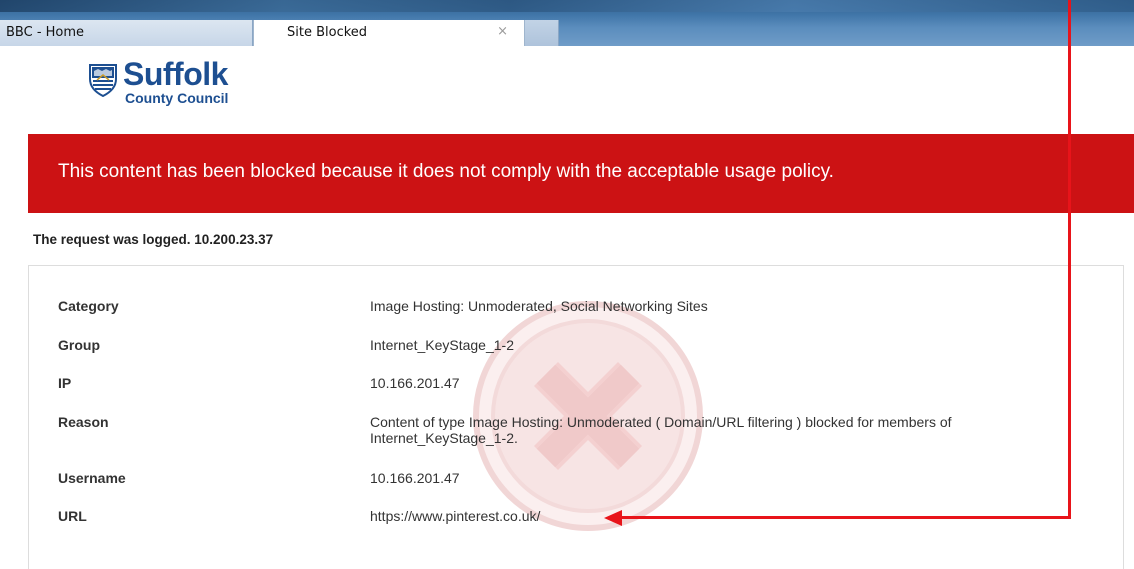 The height and width of the screenshot is (569, 1134). What do you see at coordinates (103, 80) in the screenshot?
I see `shield-crest-icon` at bounding box center [103, 80].